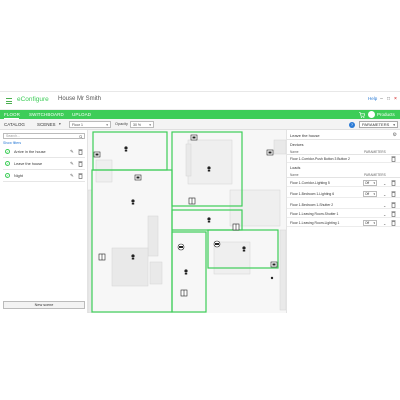 The image size is (400, 400). I want to click on maximize-icon: □, so click(388, 99).